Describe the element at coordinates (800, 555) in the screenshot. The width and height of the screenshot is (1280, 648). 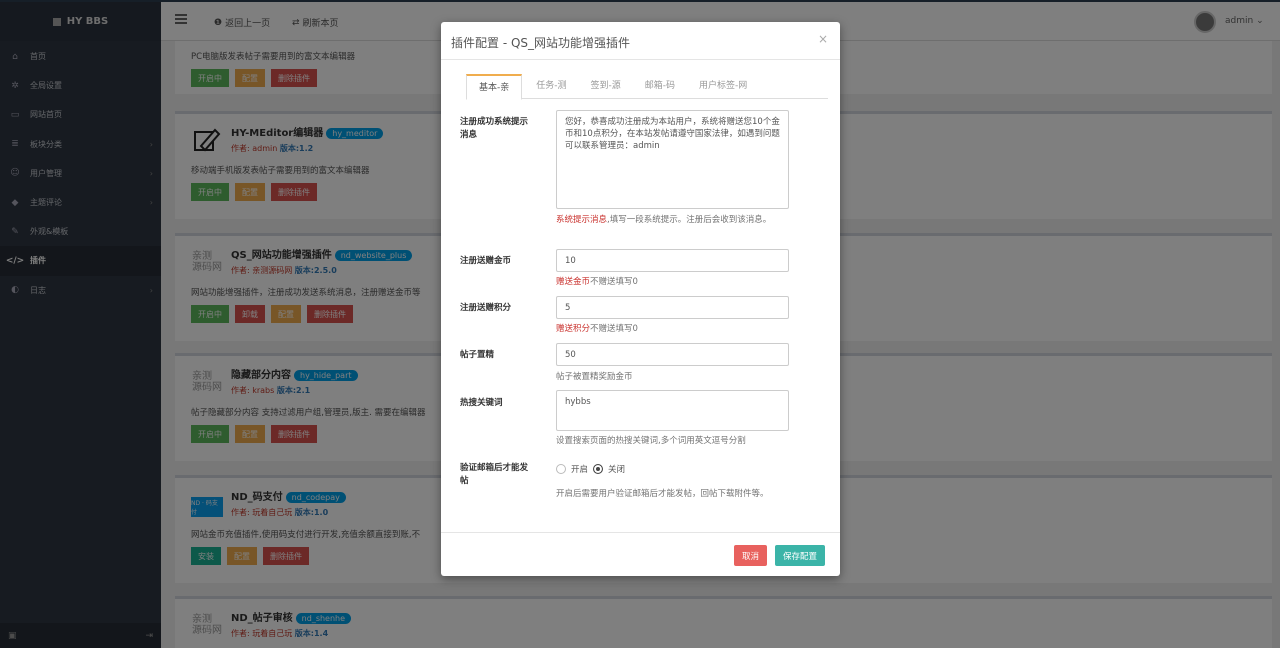
I see `save-button: 保存配置` at that location.